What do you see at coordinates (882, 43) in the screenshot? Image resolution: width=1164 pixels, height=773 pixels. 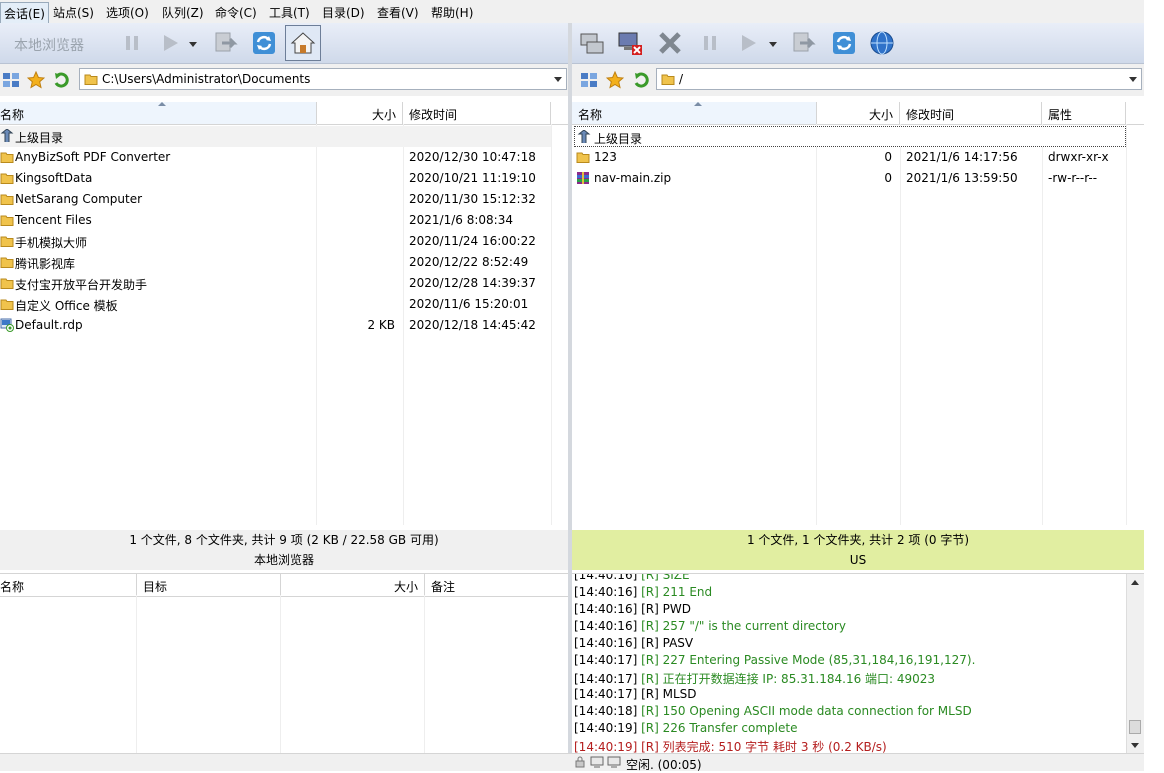 I see `globe-icon` at bounding box center [882, 43].